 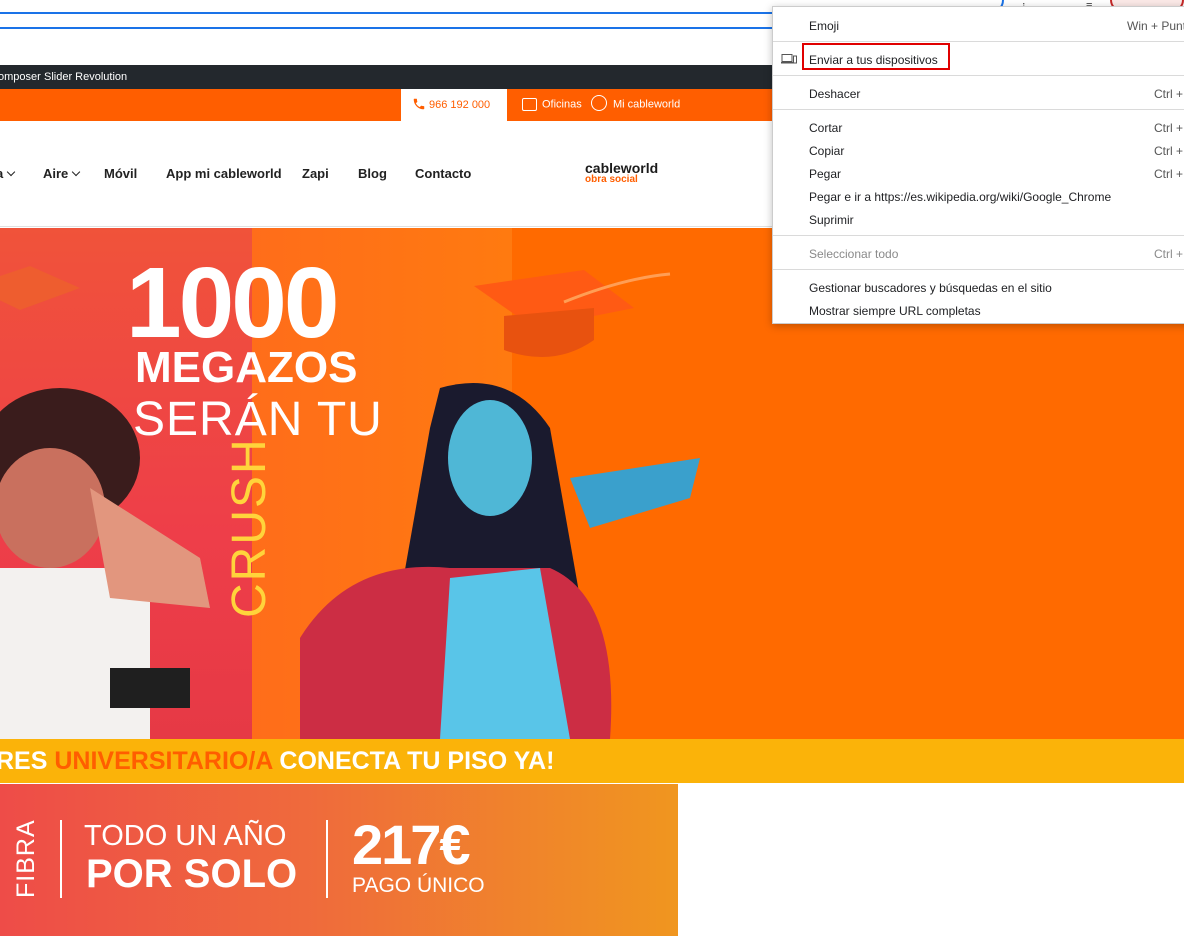 I want to click on cableworld-logo: cableworld obra social, so click(x=621, y=173).